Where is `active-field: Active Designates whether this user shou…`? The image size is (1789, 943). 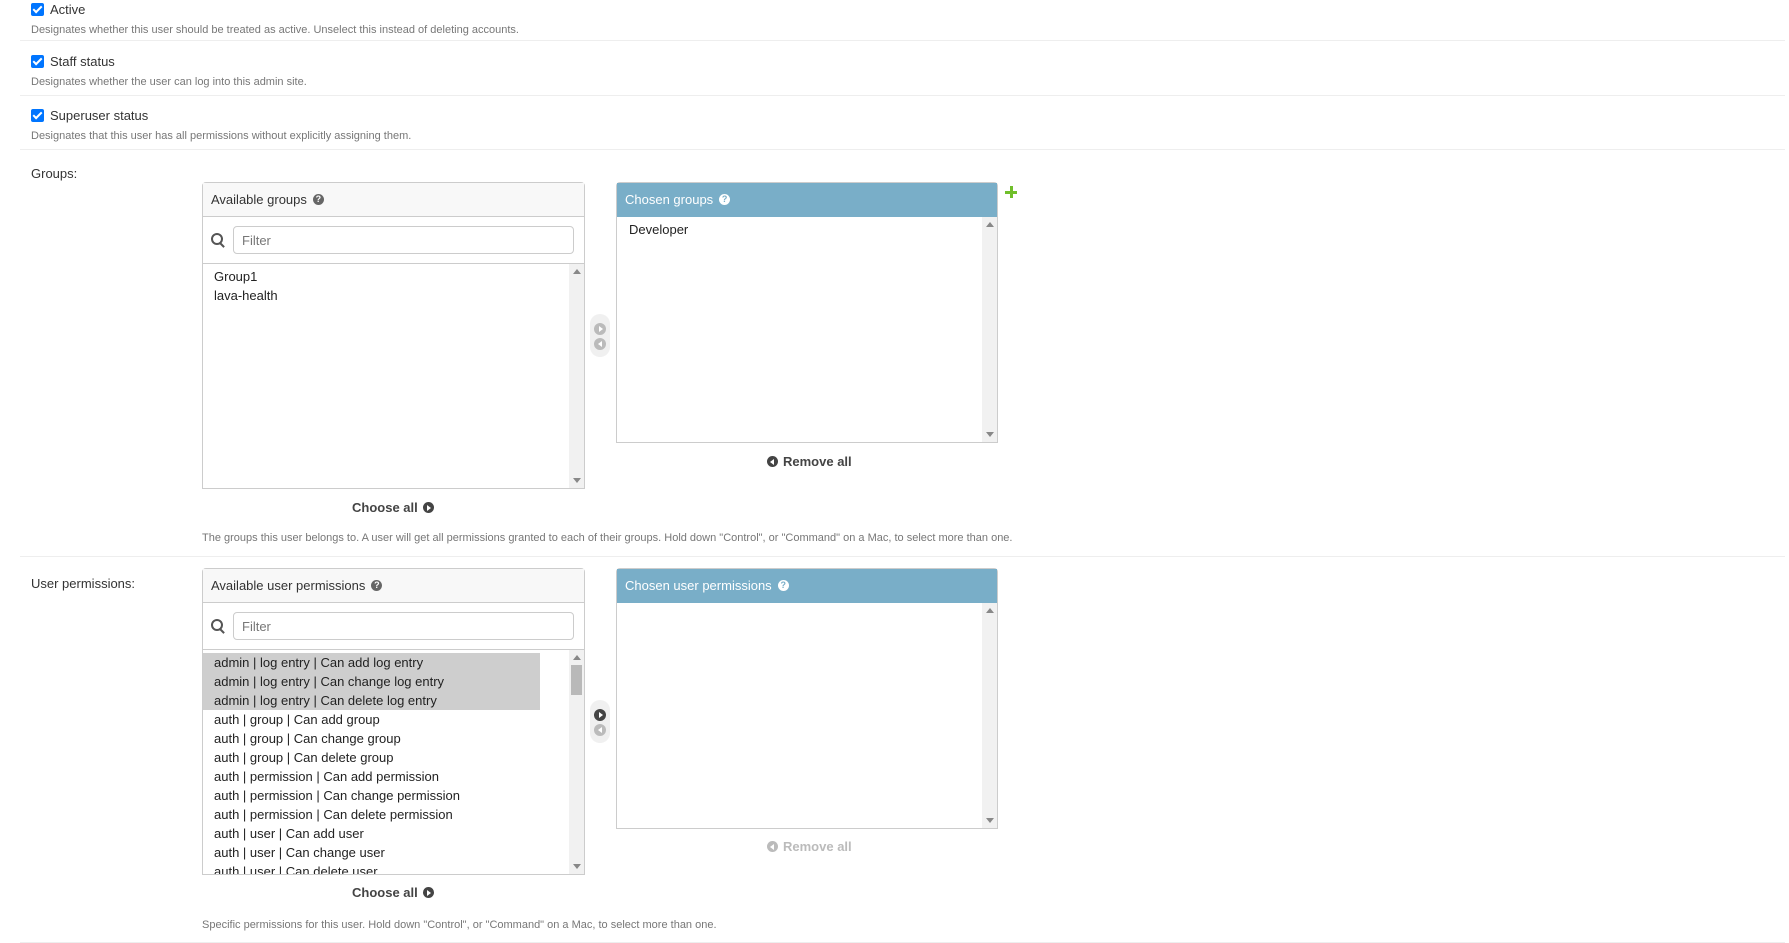 active-field: Active Designates whether this user shou… is located at coordinates (275, 18).